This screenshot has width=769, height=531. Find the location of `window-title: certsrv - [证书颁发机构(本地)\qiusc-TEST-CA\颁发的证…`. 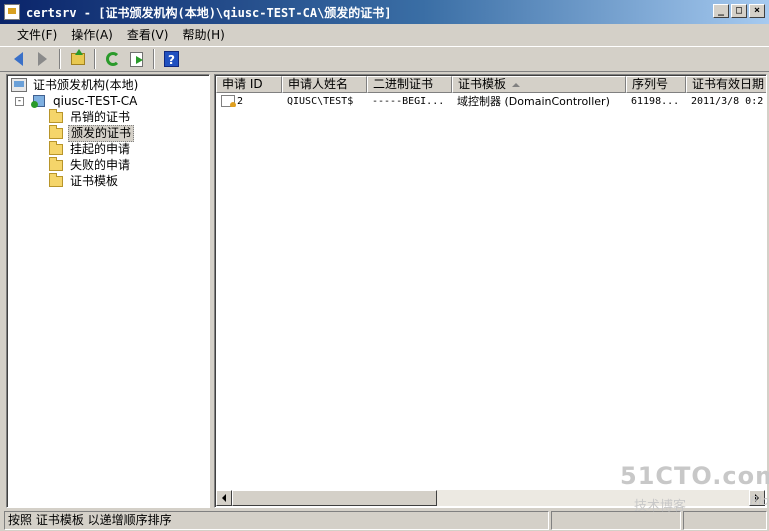

window-title: certsrv - [证书颁发机构(本地)\qiusc-TEST-CA\颁发的证… is located at coordinates (209, 12).